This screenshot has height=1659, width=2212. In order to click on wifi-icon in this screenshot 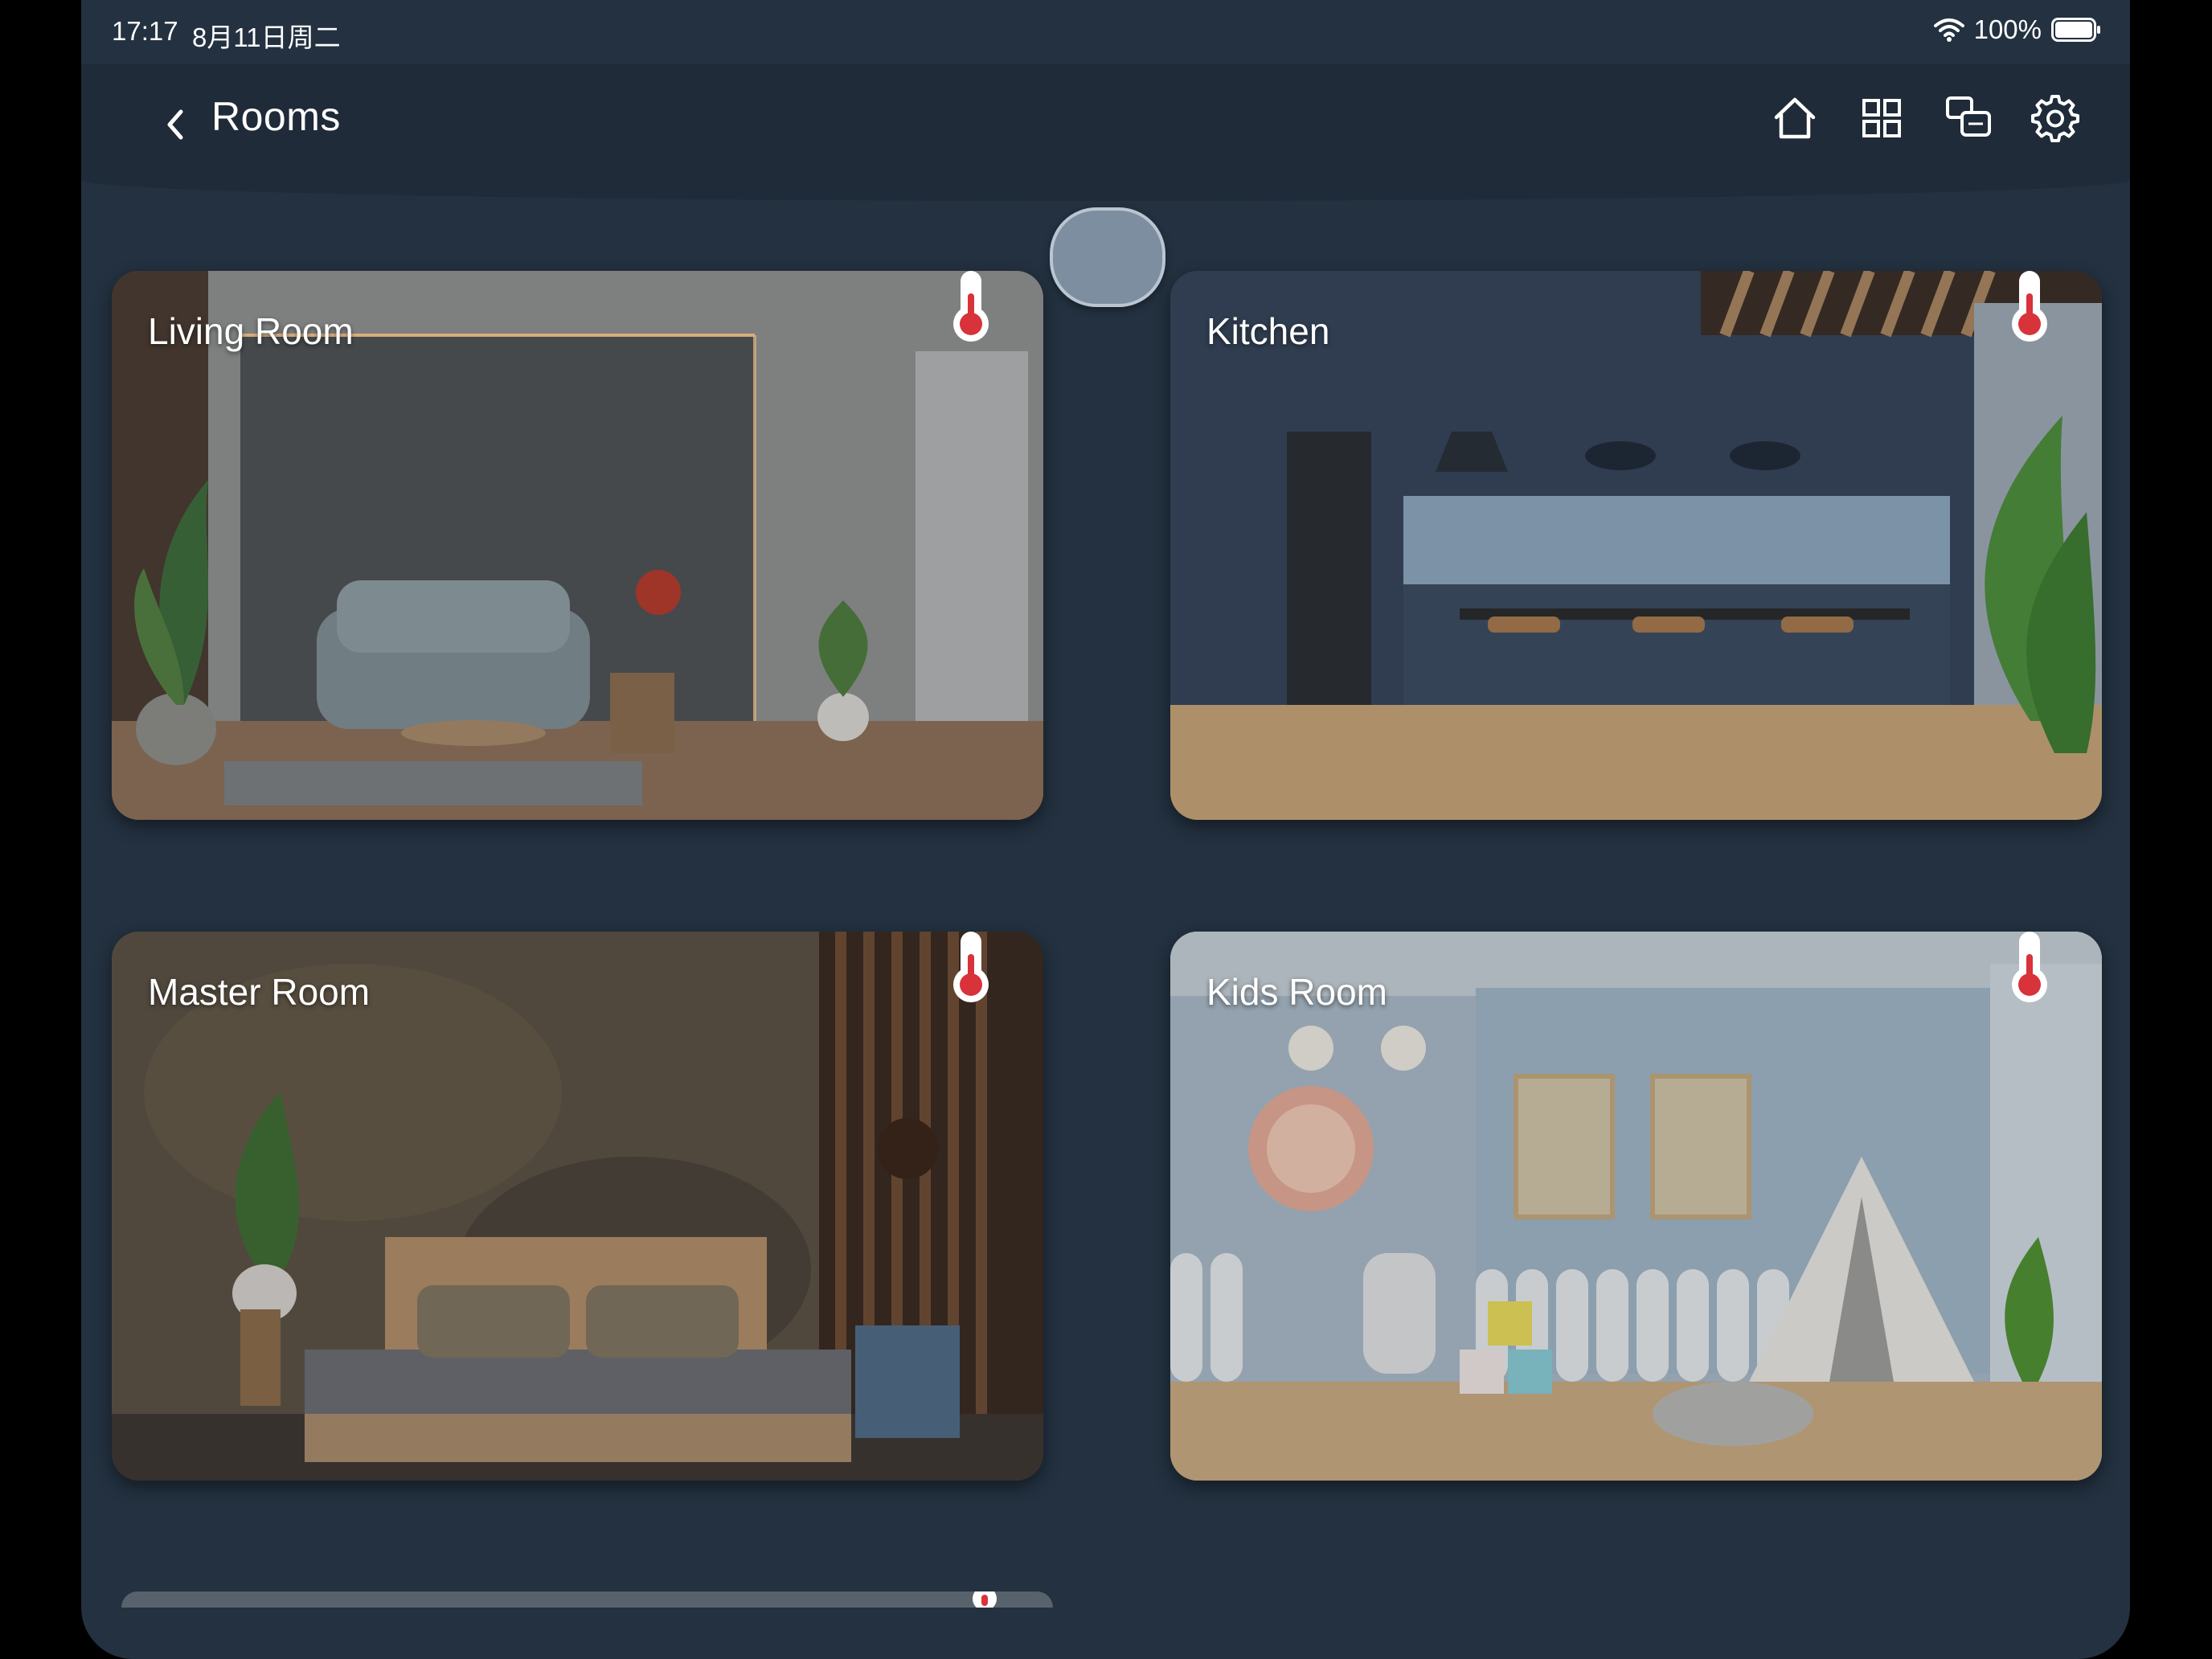, I will do `click(1948, 30)`.